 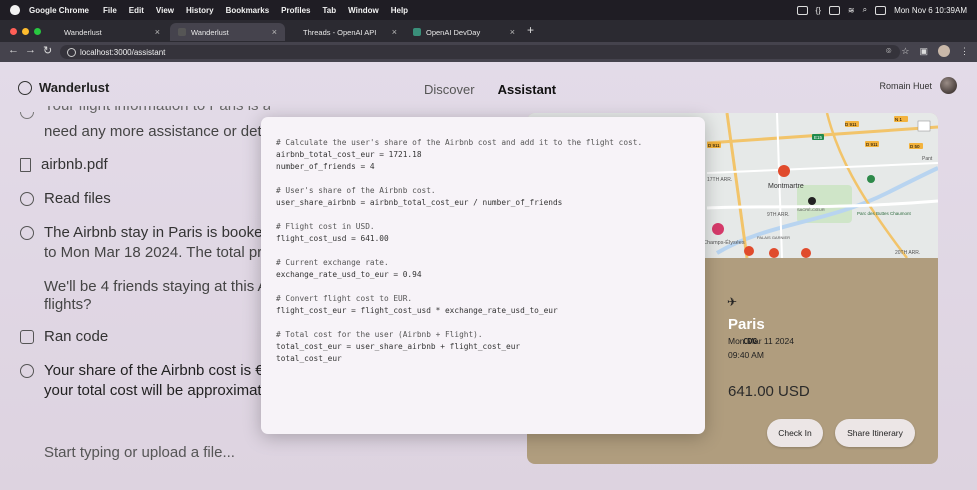 What do you see at coordinates (110, 10) in the screenshot?
I see `menu-file: File` at bounding box center [110, 10].